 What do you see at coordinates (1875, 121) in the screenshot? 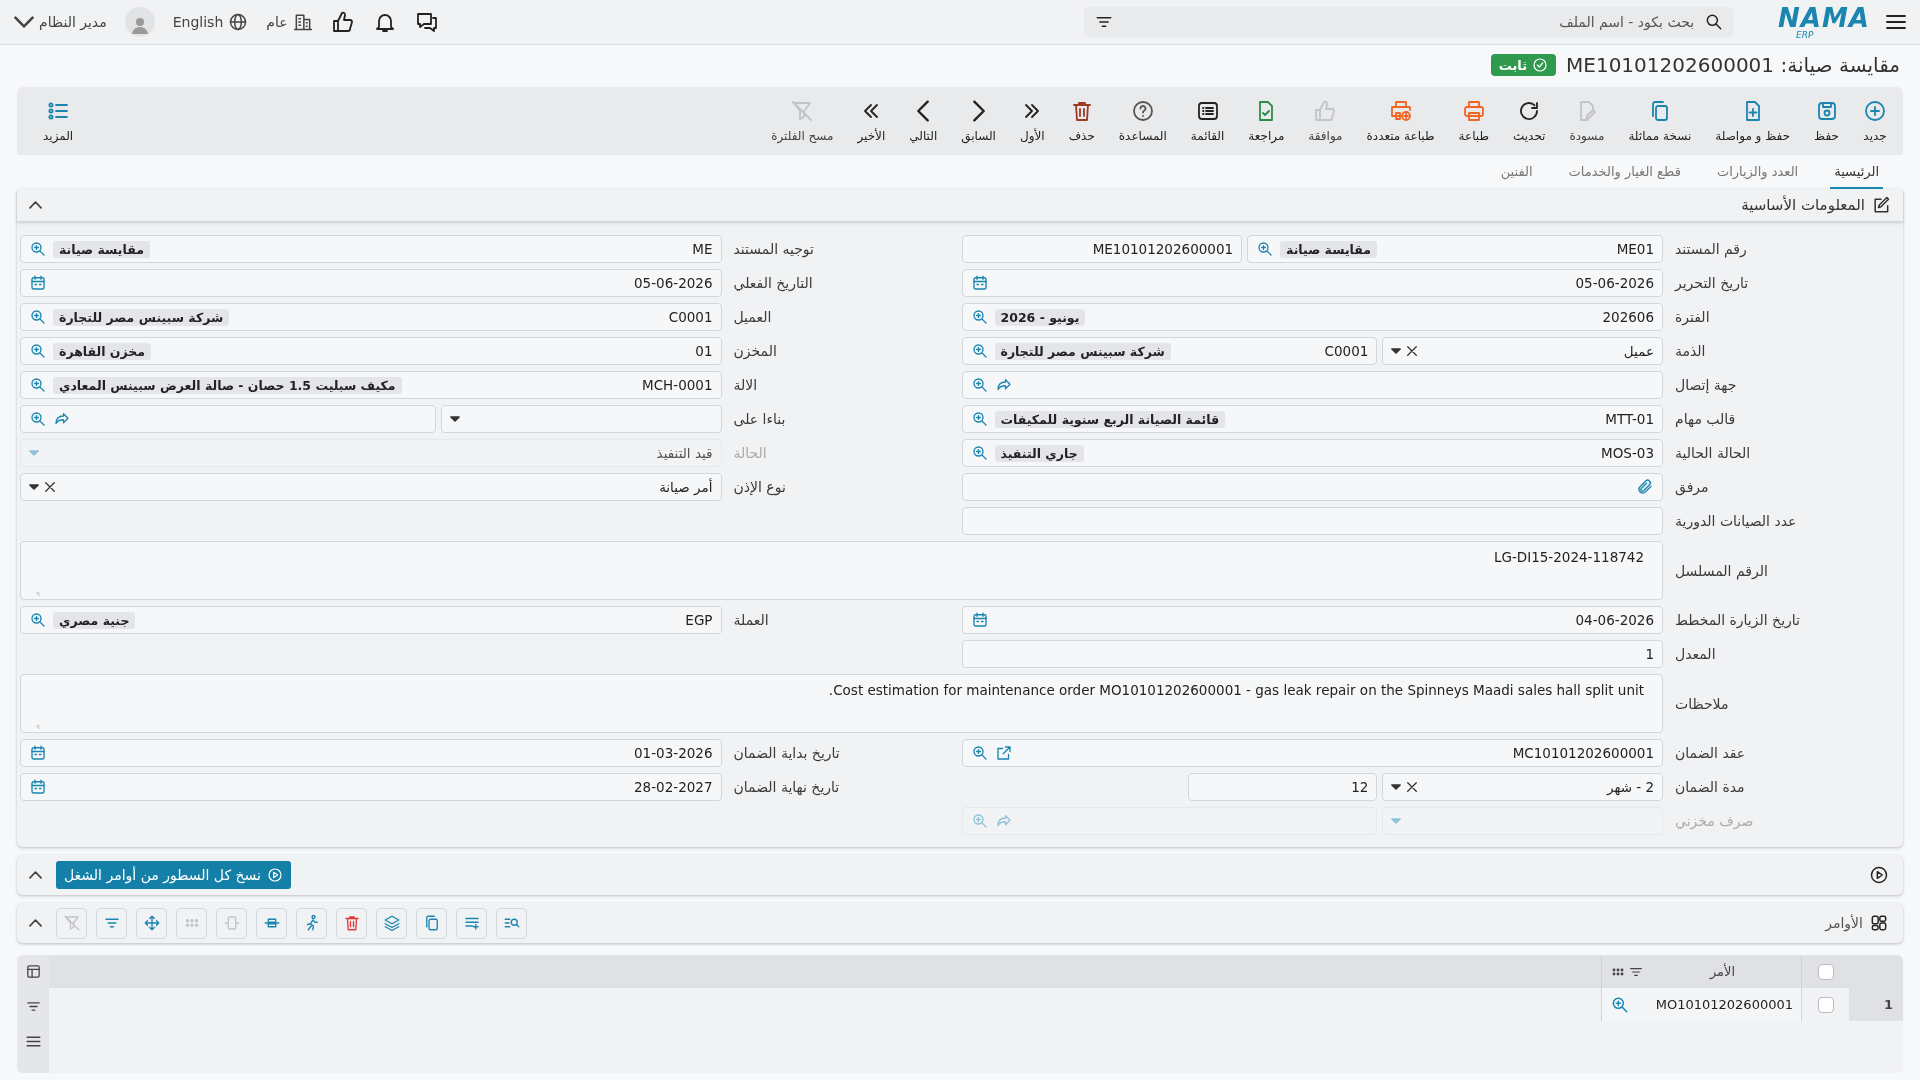
I see `toolbar-button: جديد` at bounding box center [1875, 121].